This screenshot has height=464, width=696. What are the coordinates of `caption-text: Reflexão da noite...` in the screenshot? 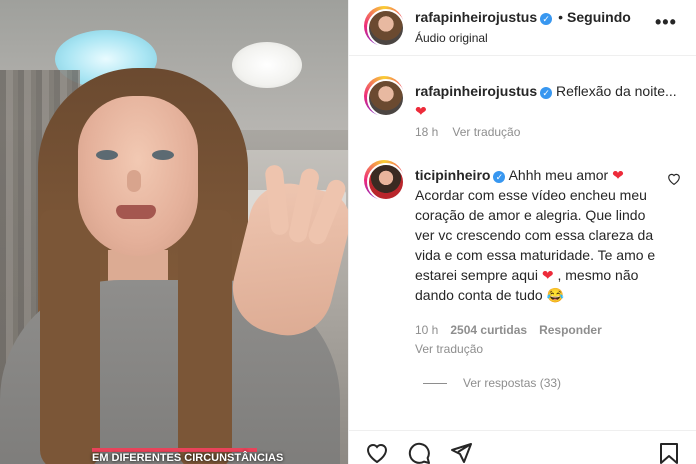 It's located at (616, 91).